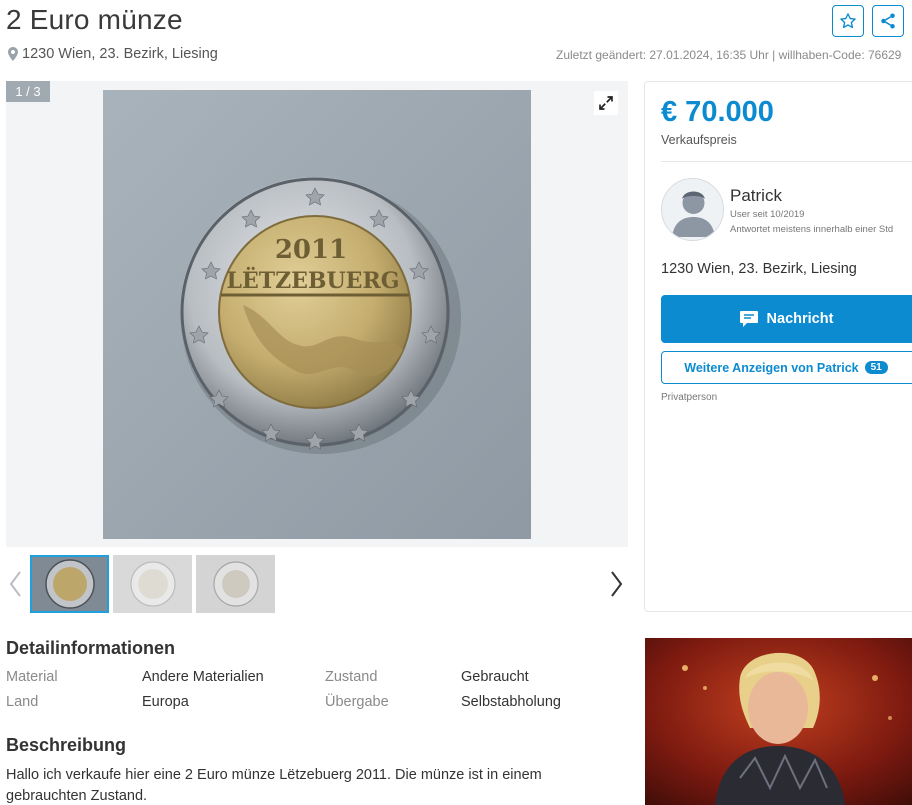  I want to click on map-pin-icon, so click(13, 54).